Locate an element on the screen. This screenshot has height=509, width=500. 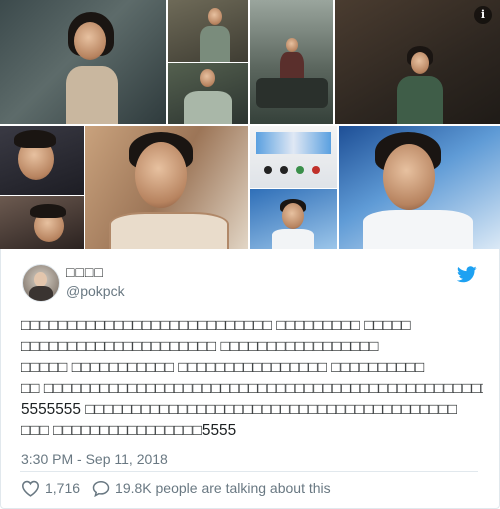
photo-man-plaid-blazer is located at coordinates (166, 187).